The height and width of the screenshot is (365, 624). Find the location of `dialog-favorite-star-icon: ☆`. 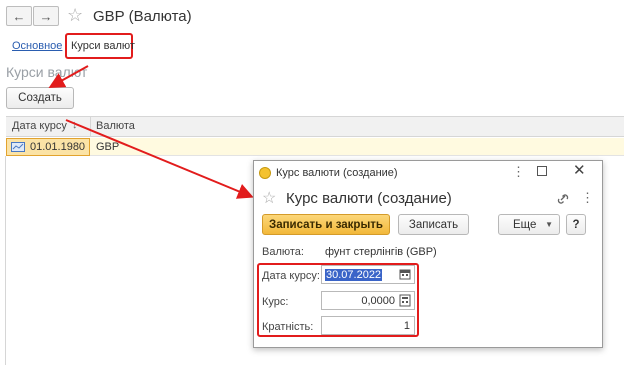

dialog-favorite-star-icon: ☆ is located at coordinates (269, 198).